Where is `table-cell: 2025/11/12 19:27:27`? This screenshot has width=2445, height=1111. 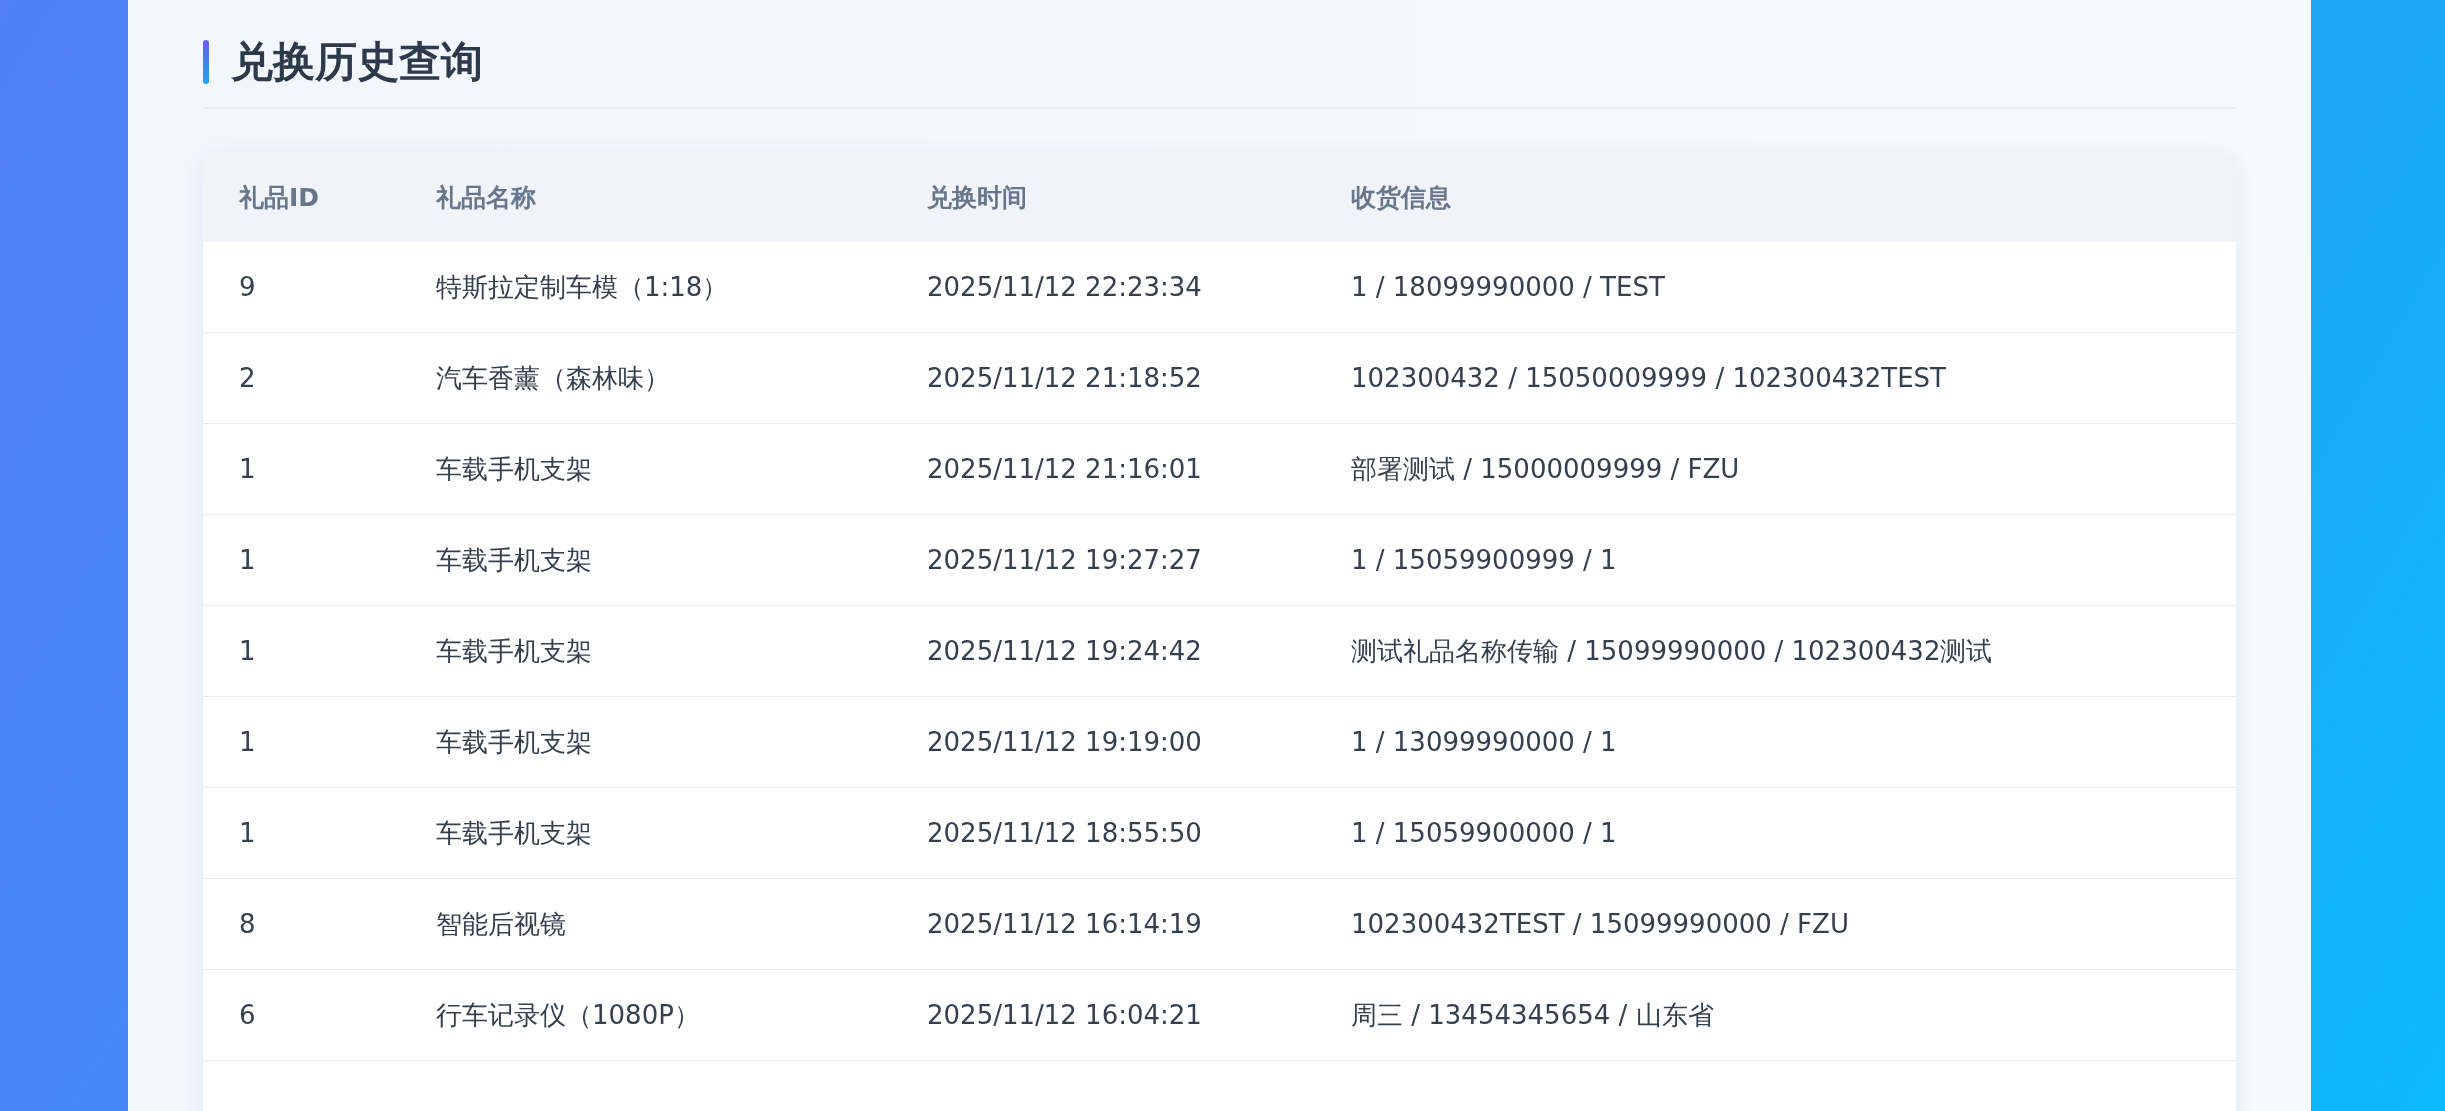
table-cell: 2025/11/12 19:27:27 is located at coordinates (1064, 560).